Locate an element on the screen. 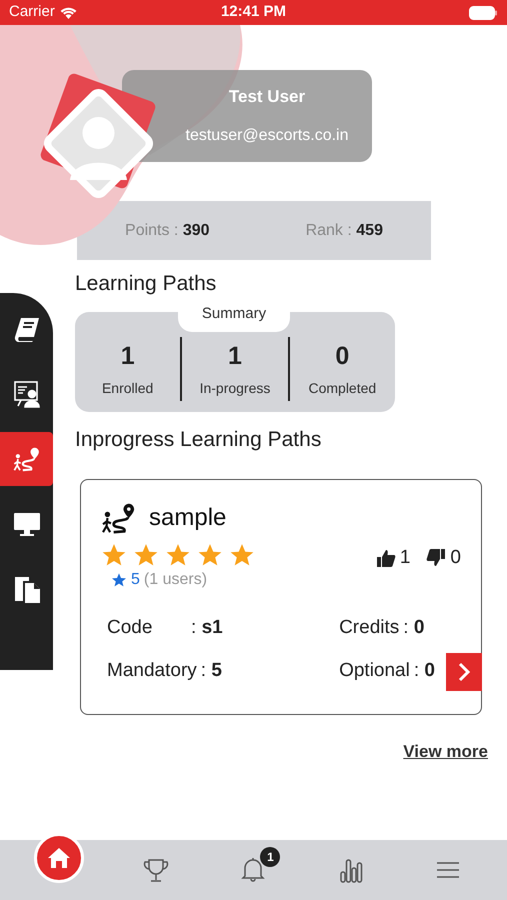 Image resolution: width=507 pixels, height=900 pixels. presentation-icon is located at coordinates (26, 394).